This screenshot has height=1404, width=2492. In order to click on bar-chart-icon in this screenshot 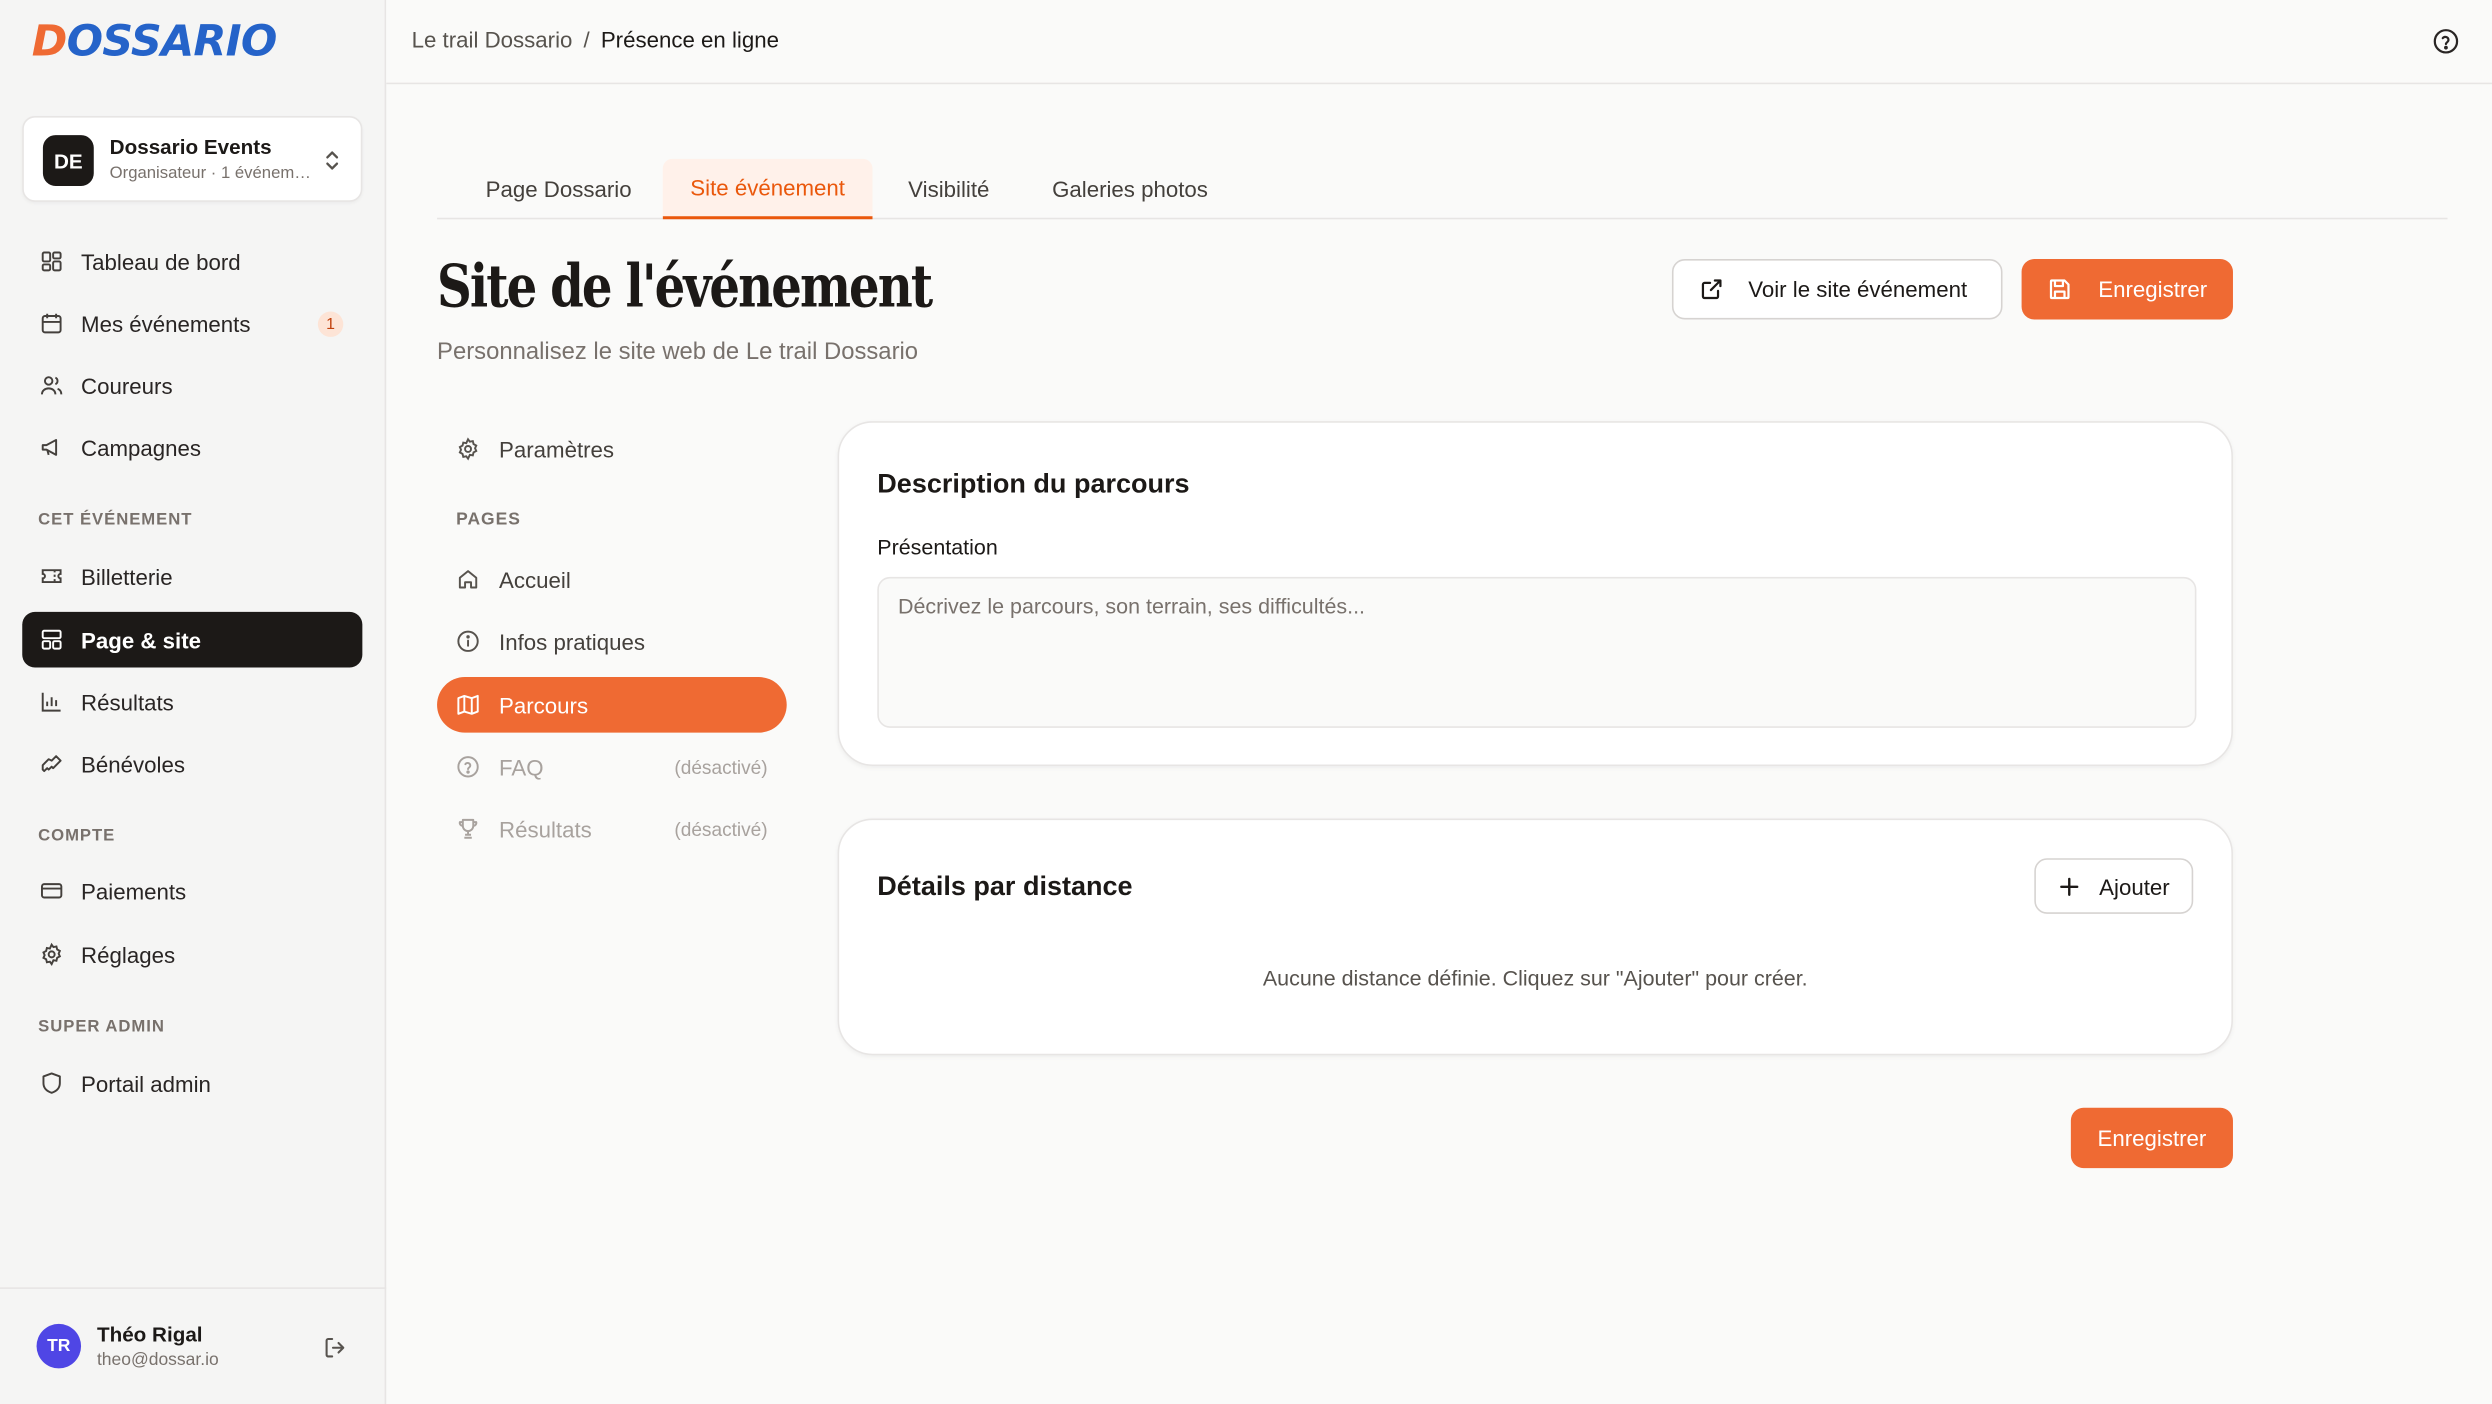, I will do `click(51, 702)`.